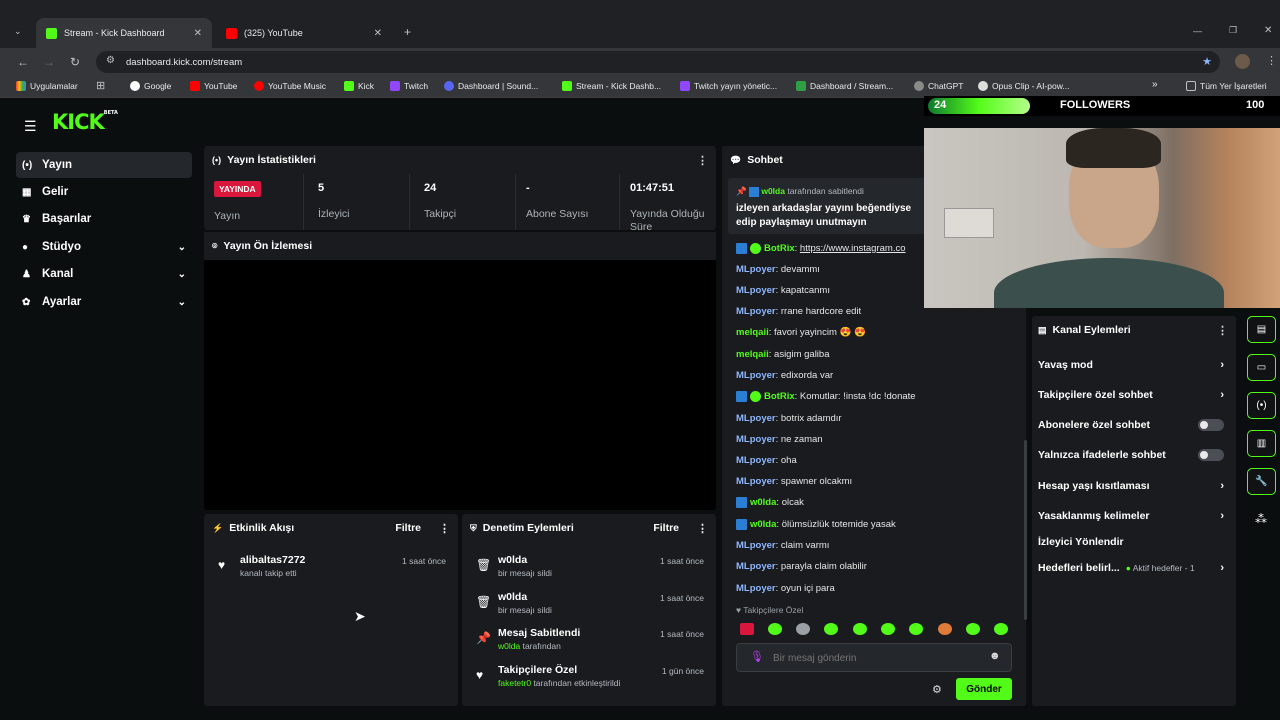  What do you see at coordinates (1131, 542) in the screenshot?
I see `action-raid: İzleyici Yönlendir` at bounding box center [1131, 542].